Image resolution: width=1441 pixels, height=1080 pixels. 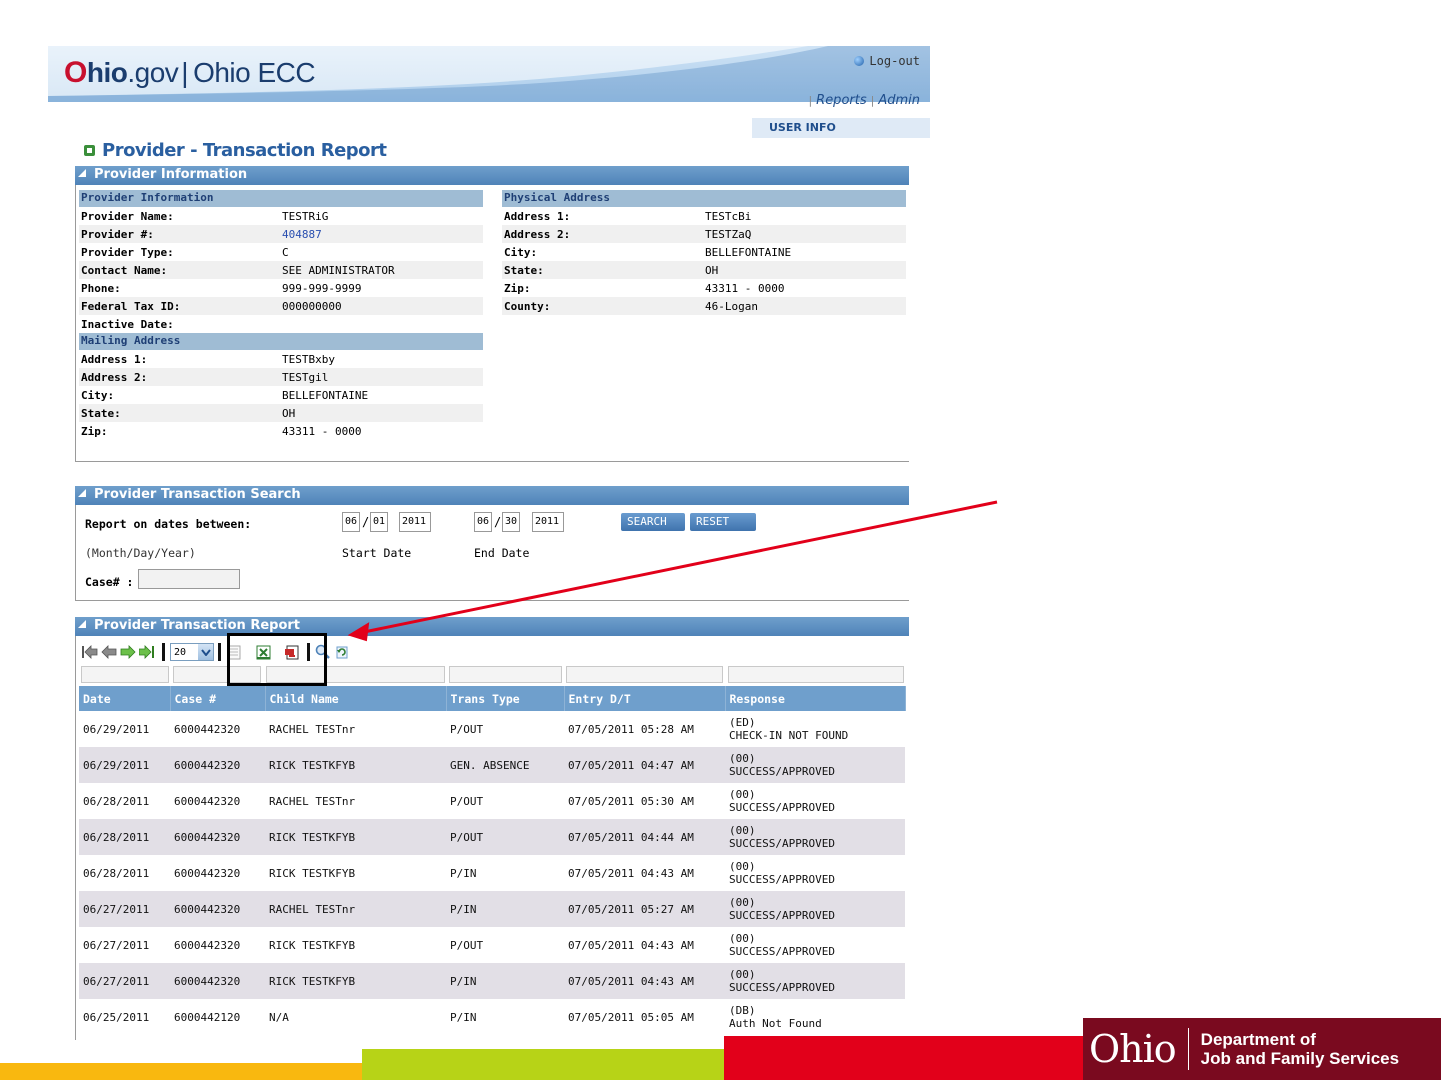 What do you see at coordinates (281, 359) in the screenshot?
I see `info-row: Address 1: TESTBxby` at bounding box center [281, 359].